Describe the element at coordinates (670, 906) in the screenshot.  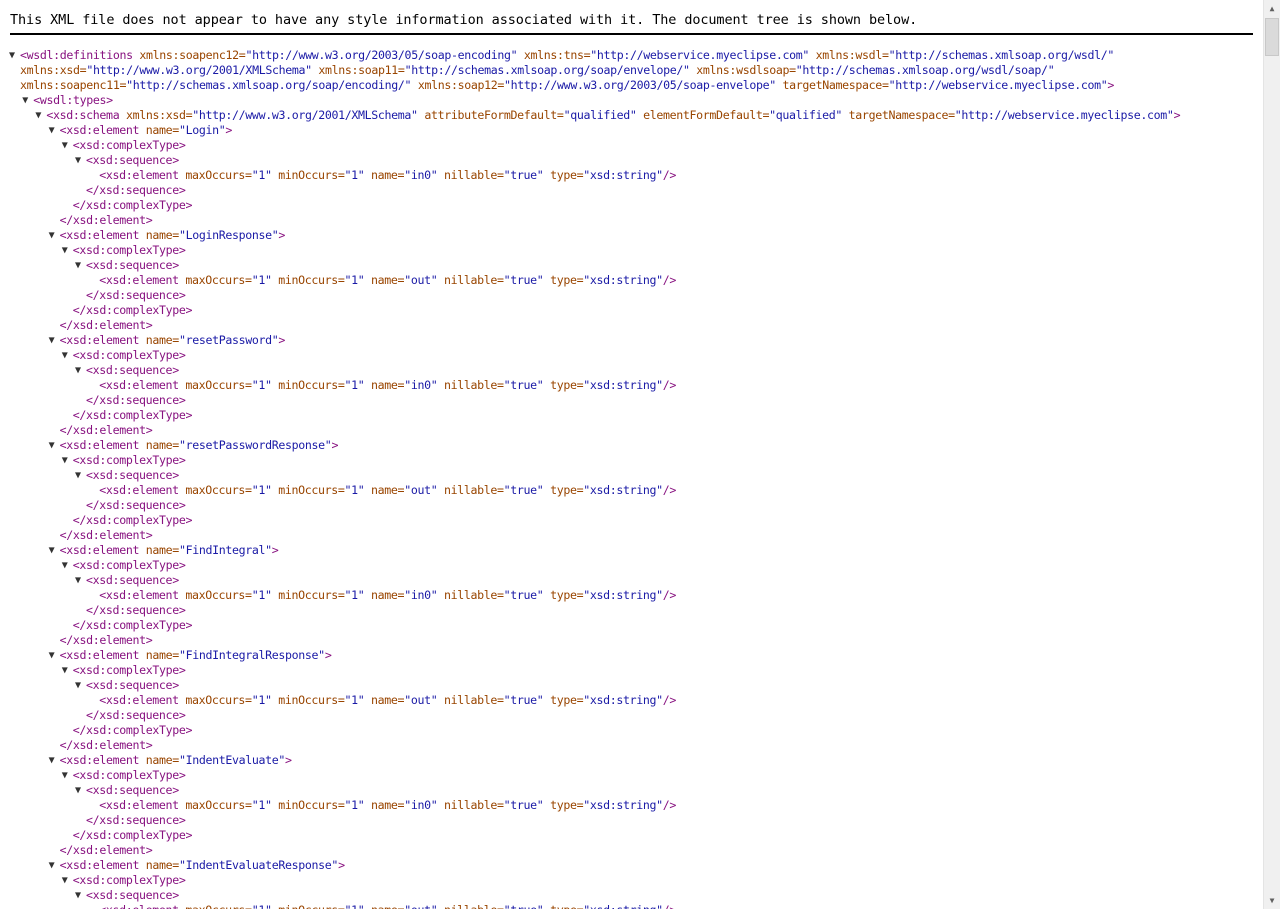
I see `xml-tag: />` at that location.